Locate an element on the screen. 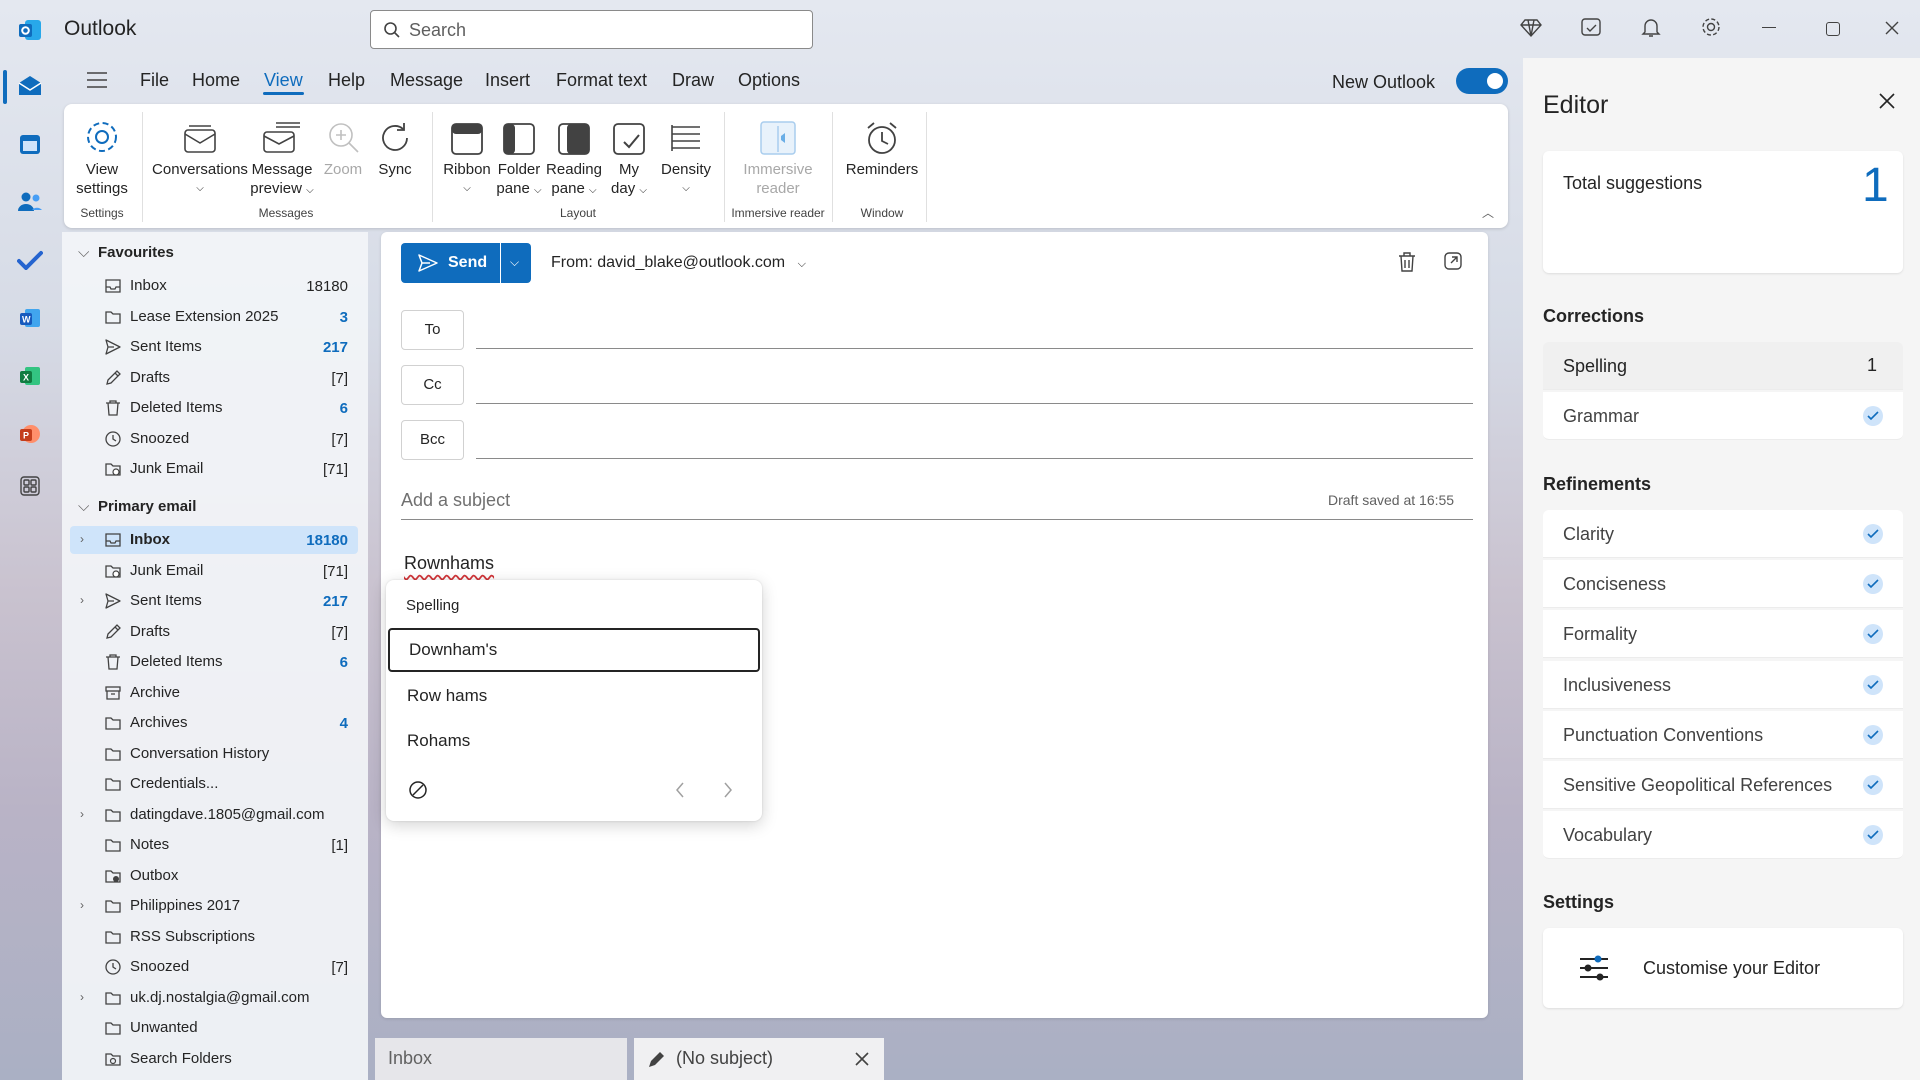 This screenshot has width=1920, height=1080. ignore-icon is located at coordinates (418, 790).